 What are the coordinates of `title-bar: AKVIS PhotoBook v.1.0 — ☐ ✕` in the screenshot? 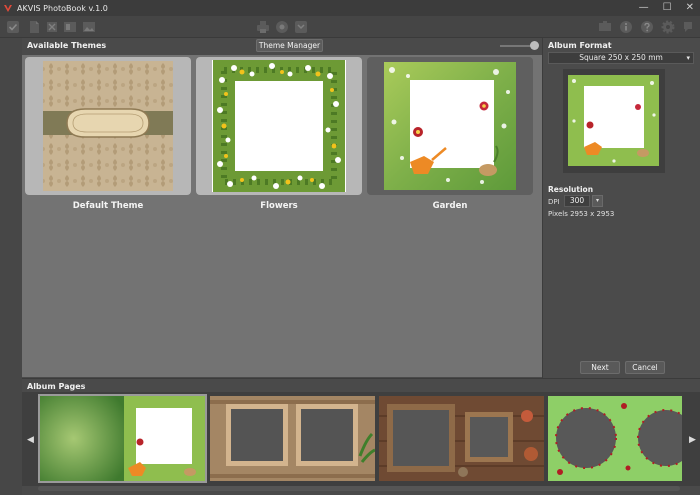 It's located at (350, 8).